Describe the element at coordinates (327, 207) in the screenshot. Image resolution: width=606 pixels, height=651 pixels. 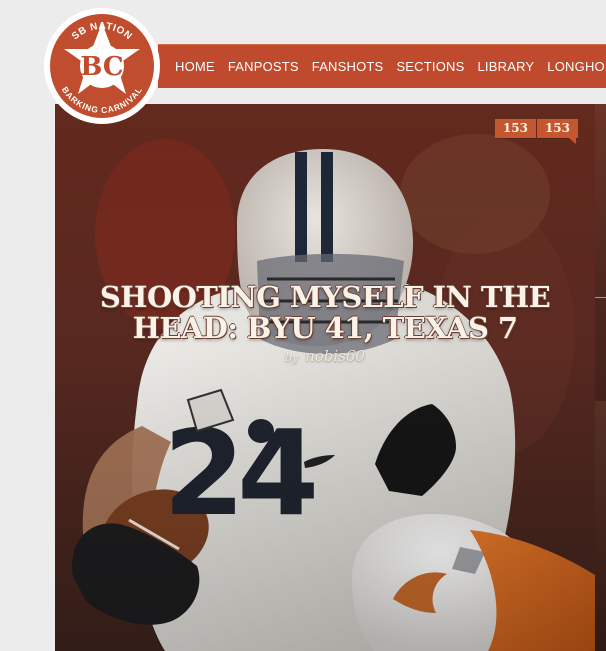
I see `helmet-stripe-right` at that location.